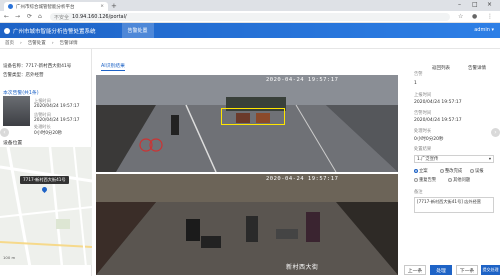 Image resolution: width=500 pixels, height=276 pixels. What do you see at coordinates (137, 30) in the screenshot?
I see `tab-alarm-disposal: 告警处置` at bounding box center [137, 30].